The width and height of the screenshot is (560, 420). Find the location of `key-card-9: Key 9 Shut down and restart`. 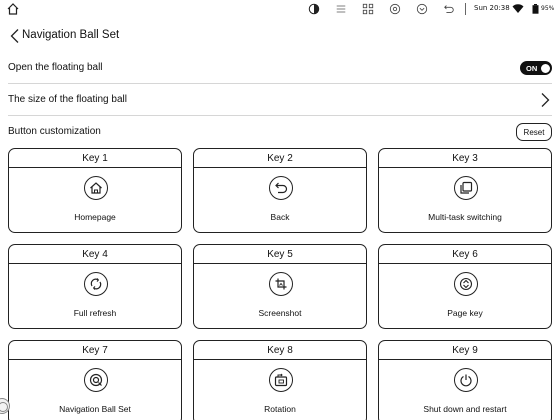

key-card-9: Key 9 Shut down and restart is located at coordinates (465, 380).